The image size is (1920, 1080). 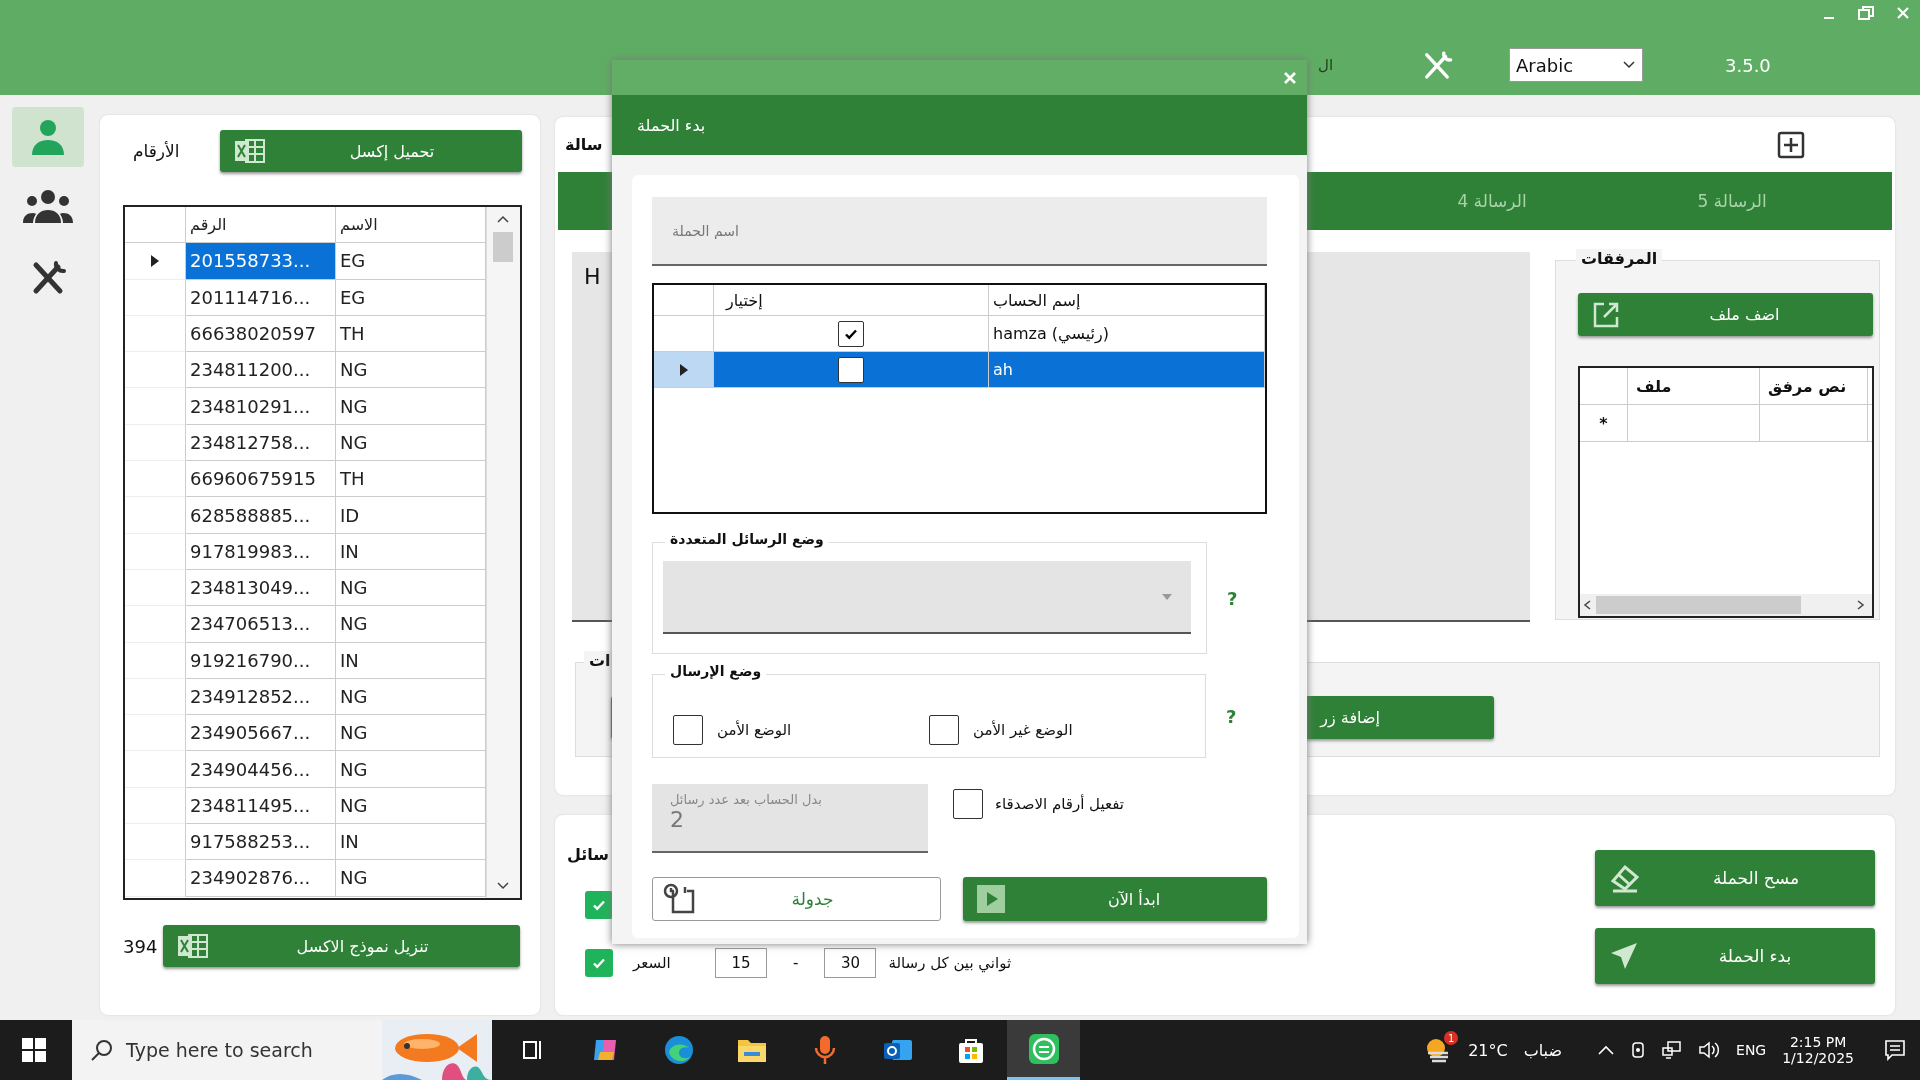 What do you see at coordinates (102, 1050) in the screenshot?
I see `search-icon` at bounding box center [102, 1050].